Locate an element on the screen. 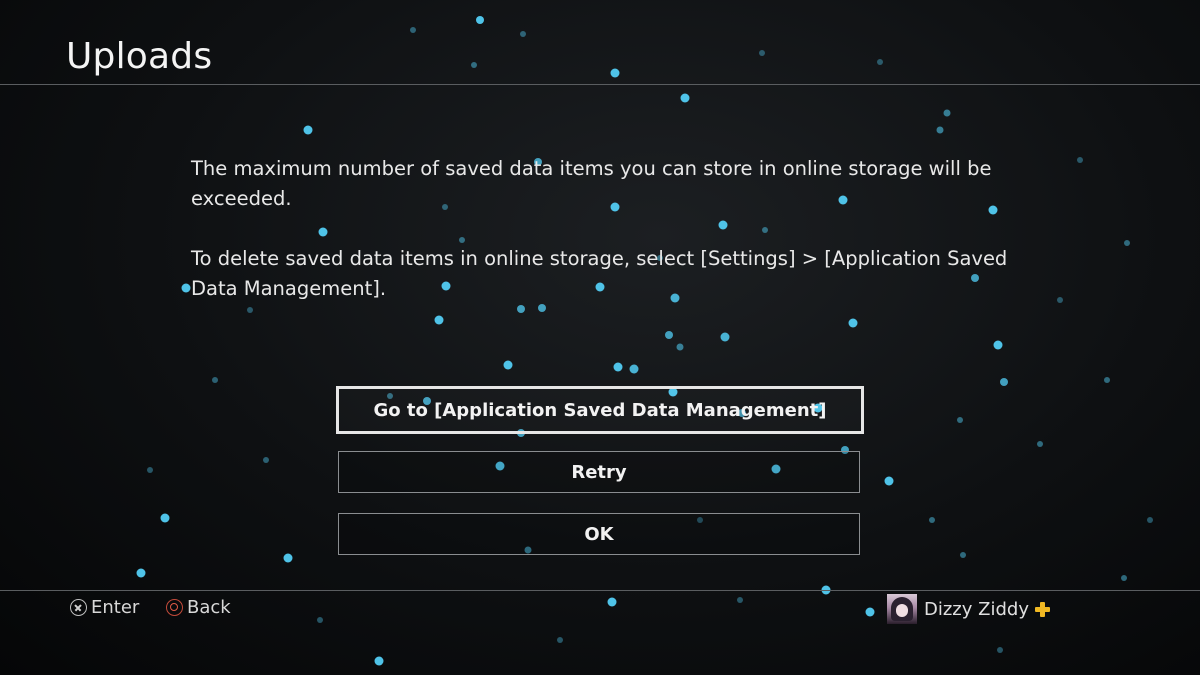 This screenshot has height=675, width=1200. footer-divider is located at coordinates (600, 590).